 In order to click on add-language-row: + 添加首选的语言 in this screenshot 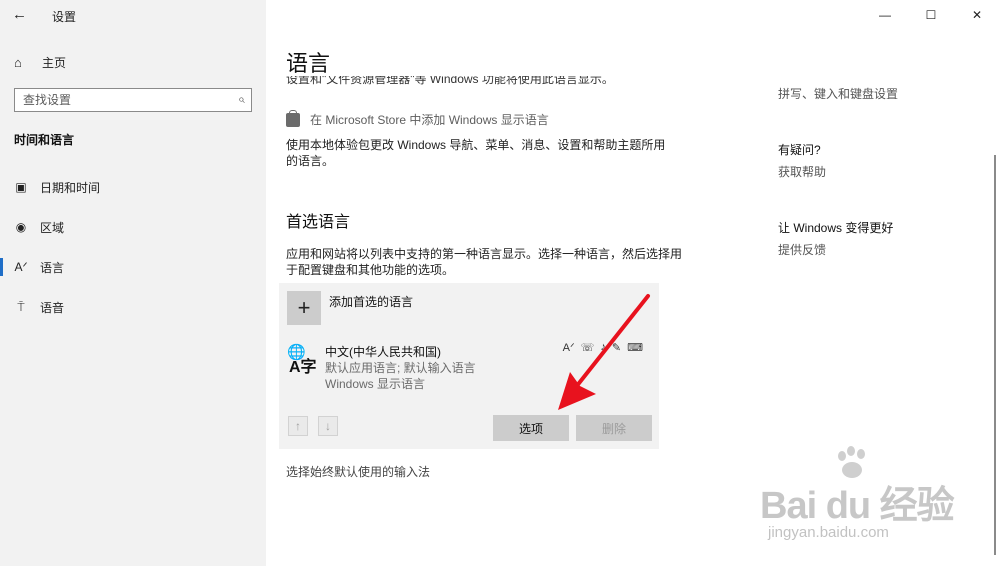, I will do `click(350, 308)`.